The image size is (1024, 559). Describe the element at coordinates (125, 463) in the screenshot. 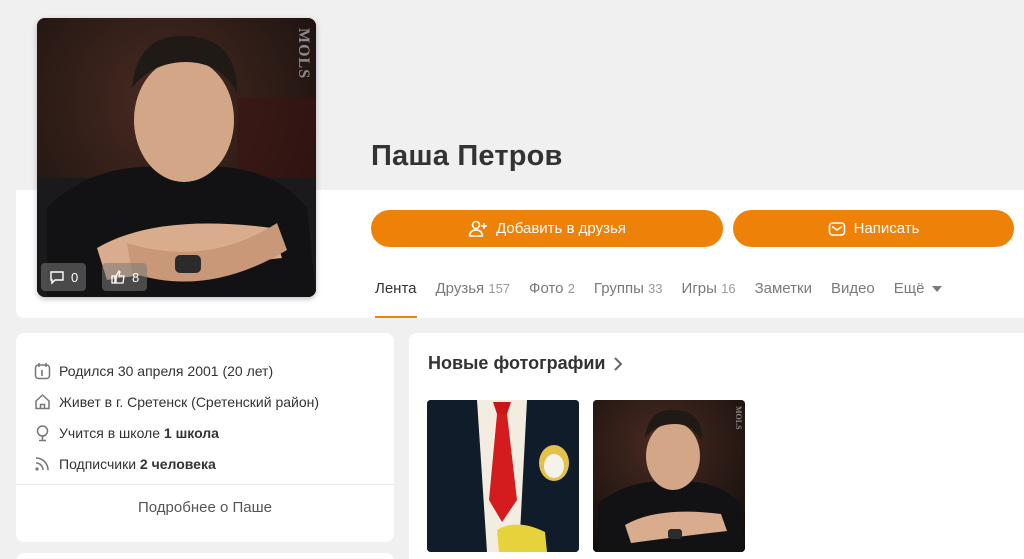

I see `subscribers-row: Подписчики 2 человека` at that location.